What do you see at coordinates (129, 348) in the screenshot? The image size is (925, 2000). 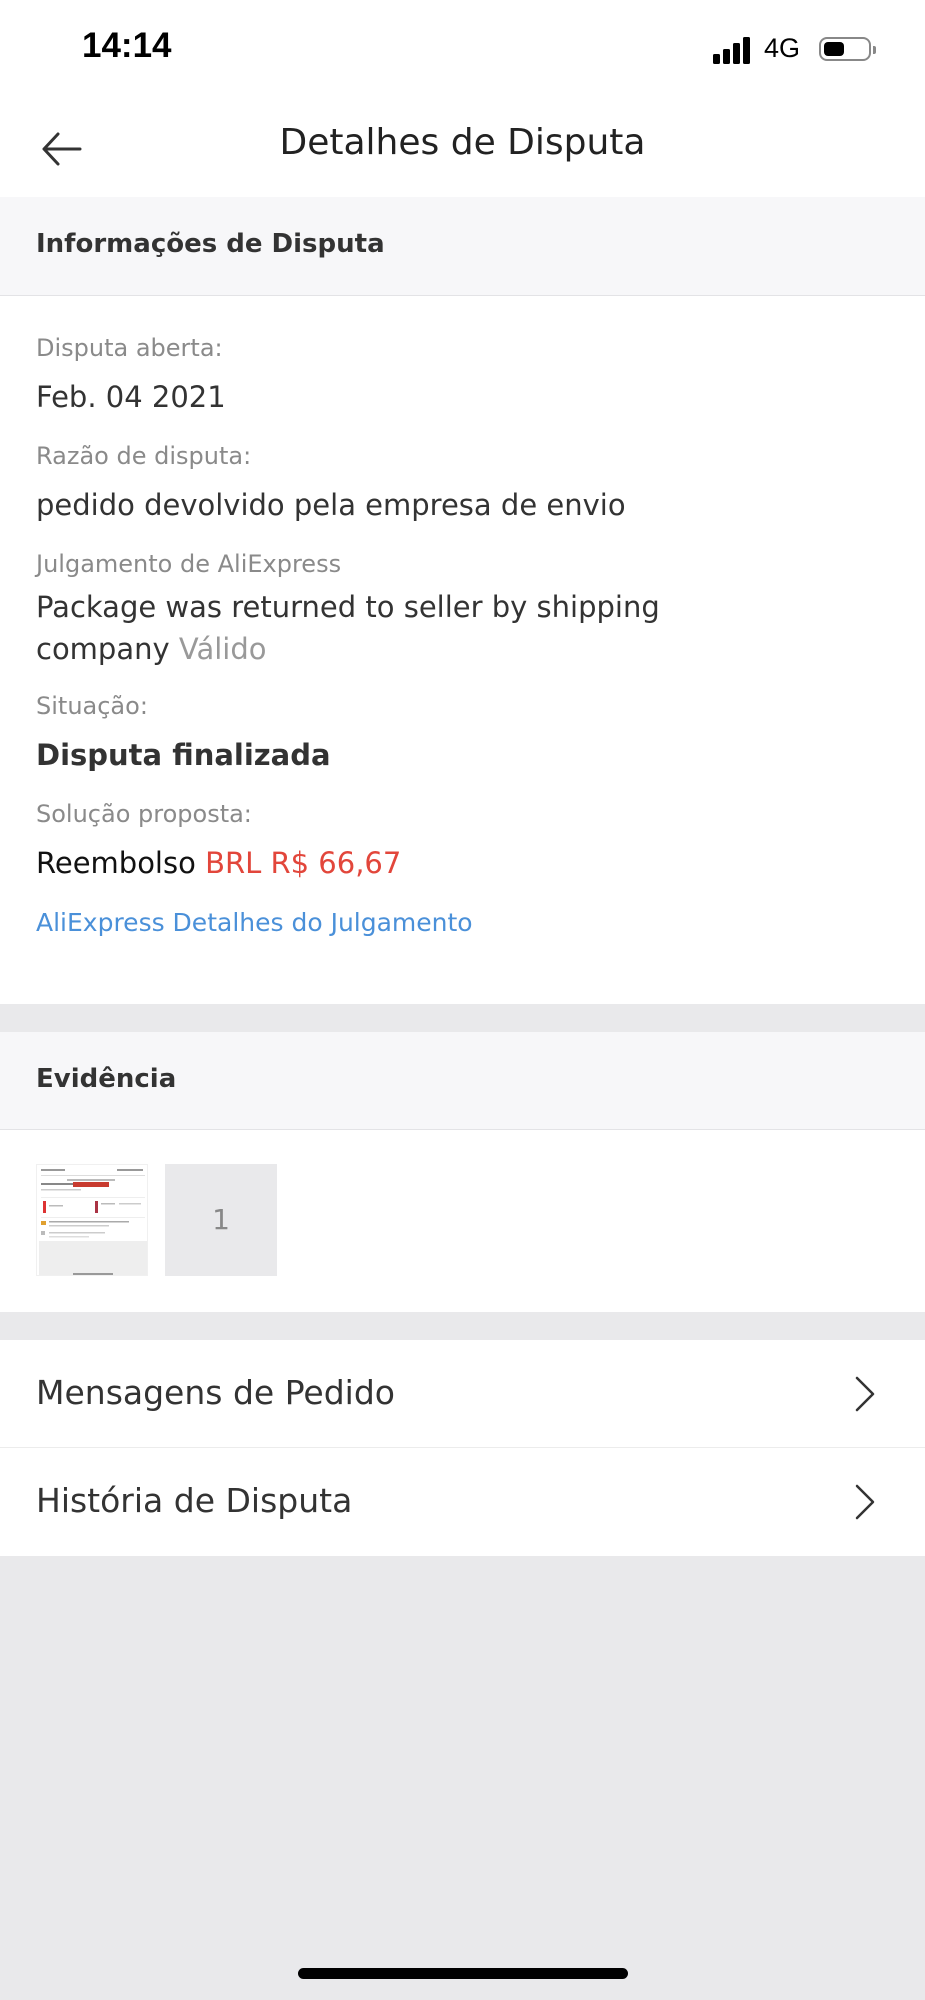 I see `opened-label: Disputa aberta:` at bounding box center [129, 348].